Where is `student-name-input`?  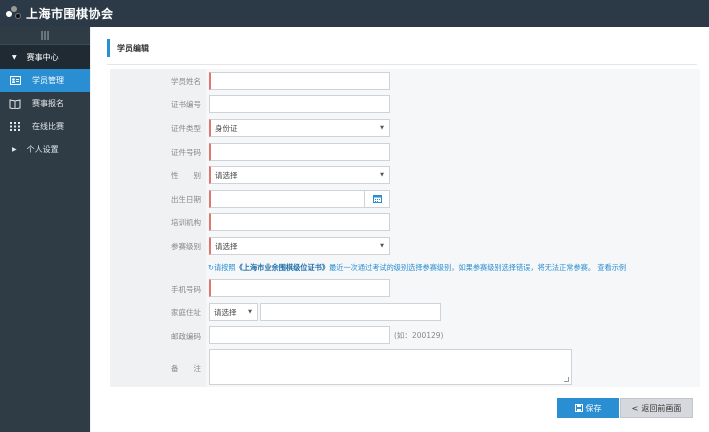 student-name-input is located at coordinates (299, 81).